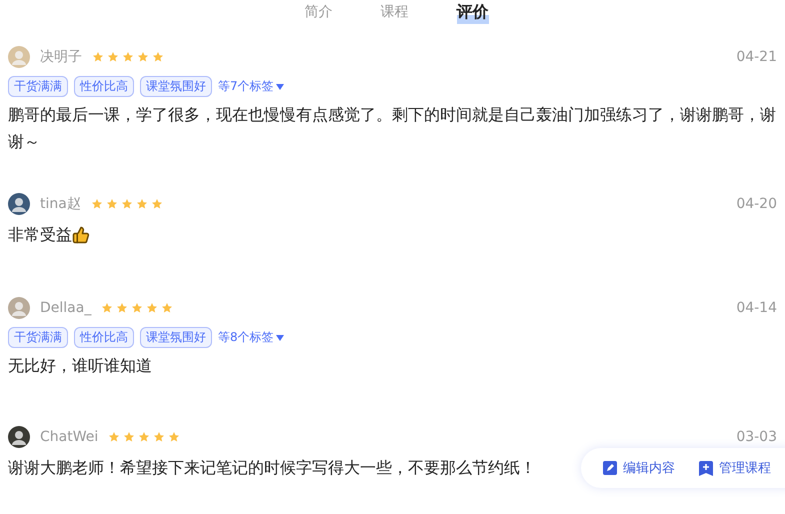 Image resolution: width=785 pixels, height=514 pixels. Describe the element at coordinates (272, 468) in the screenshot. I see `review-text: 谢谢大鹏老师！希望接下来记笔记的时候字写得大一些，不要那么节约纸！` at that location.